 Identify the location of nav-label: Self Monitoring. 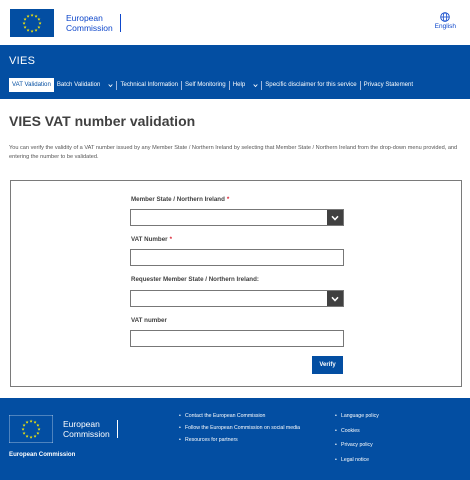
(205, 84).